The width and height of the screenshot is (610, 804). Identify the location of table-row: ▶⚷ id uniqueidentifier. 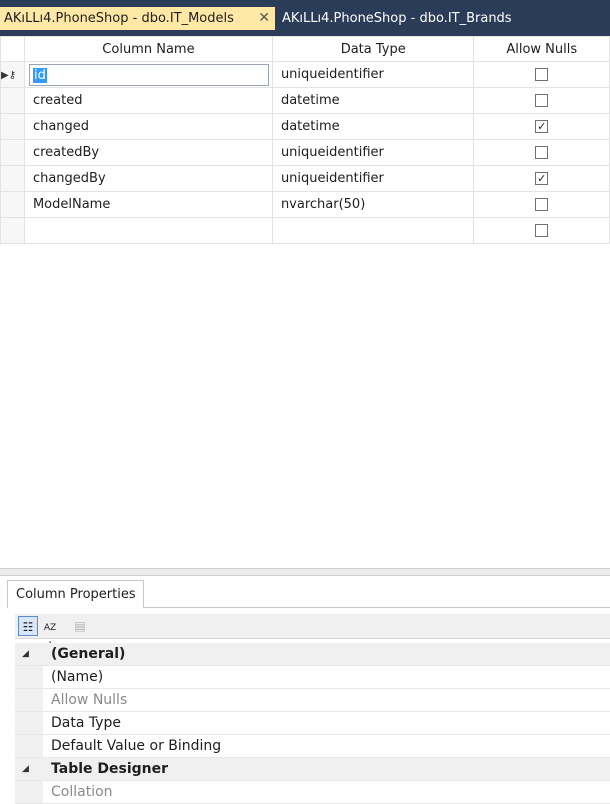
(305, 74).